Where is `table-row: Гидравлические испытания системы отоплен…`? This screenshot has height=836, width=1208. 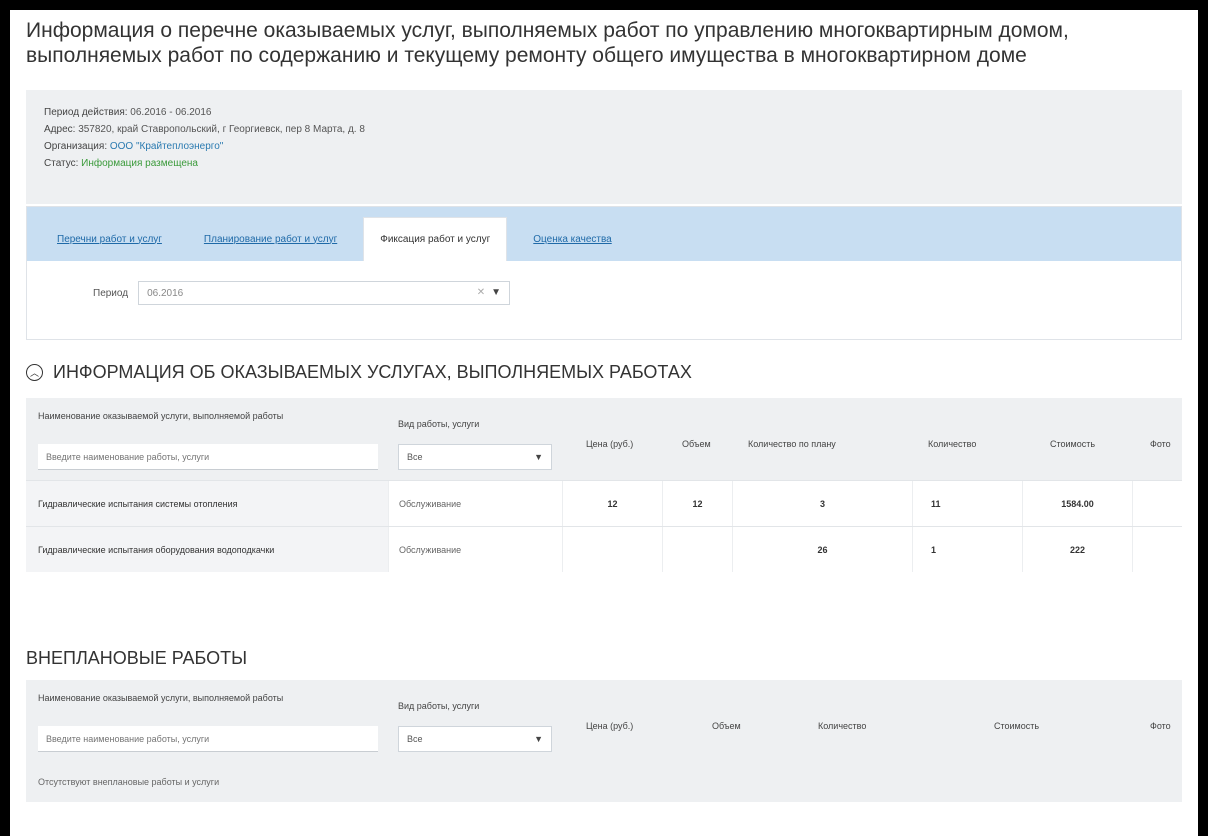
table-row: Гидравлические испытания системы отоплен… is located at coordinates (604, 503).